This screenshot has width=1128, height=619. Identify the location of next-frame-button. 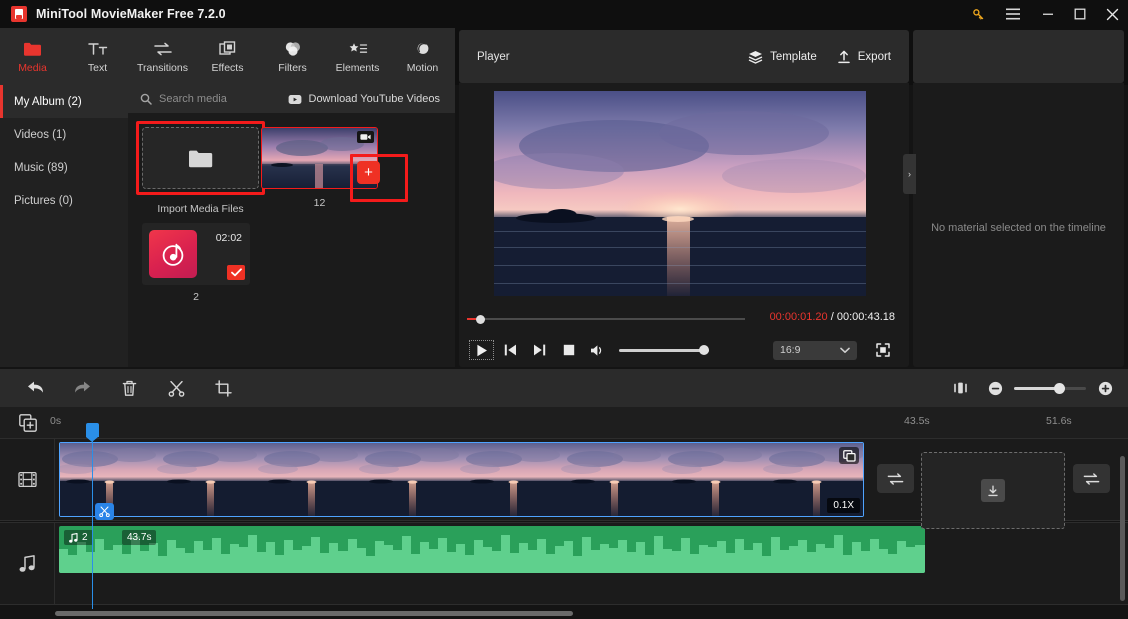
(539, 350).